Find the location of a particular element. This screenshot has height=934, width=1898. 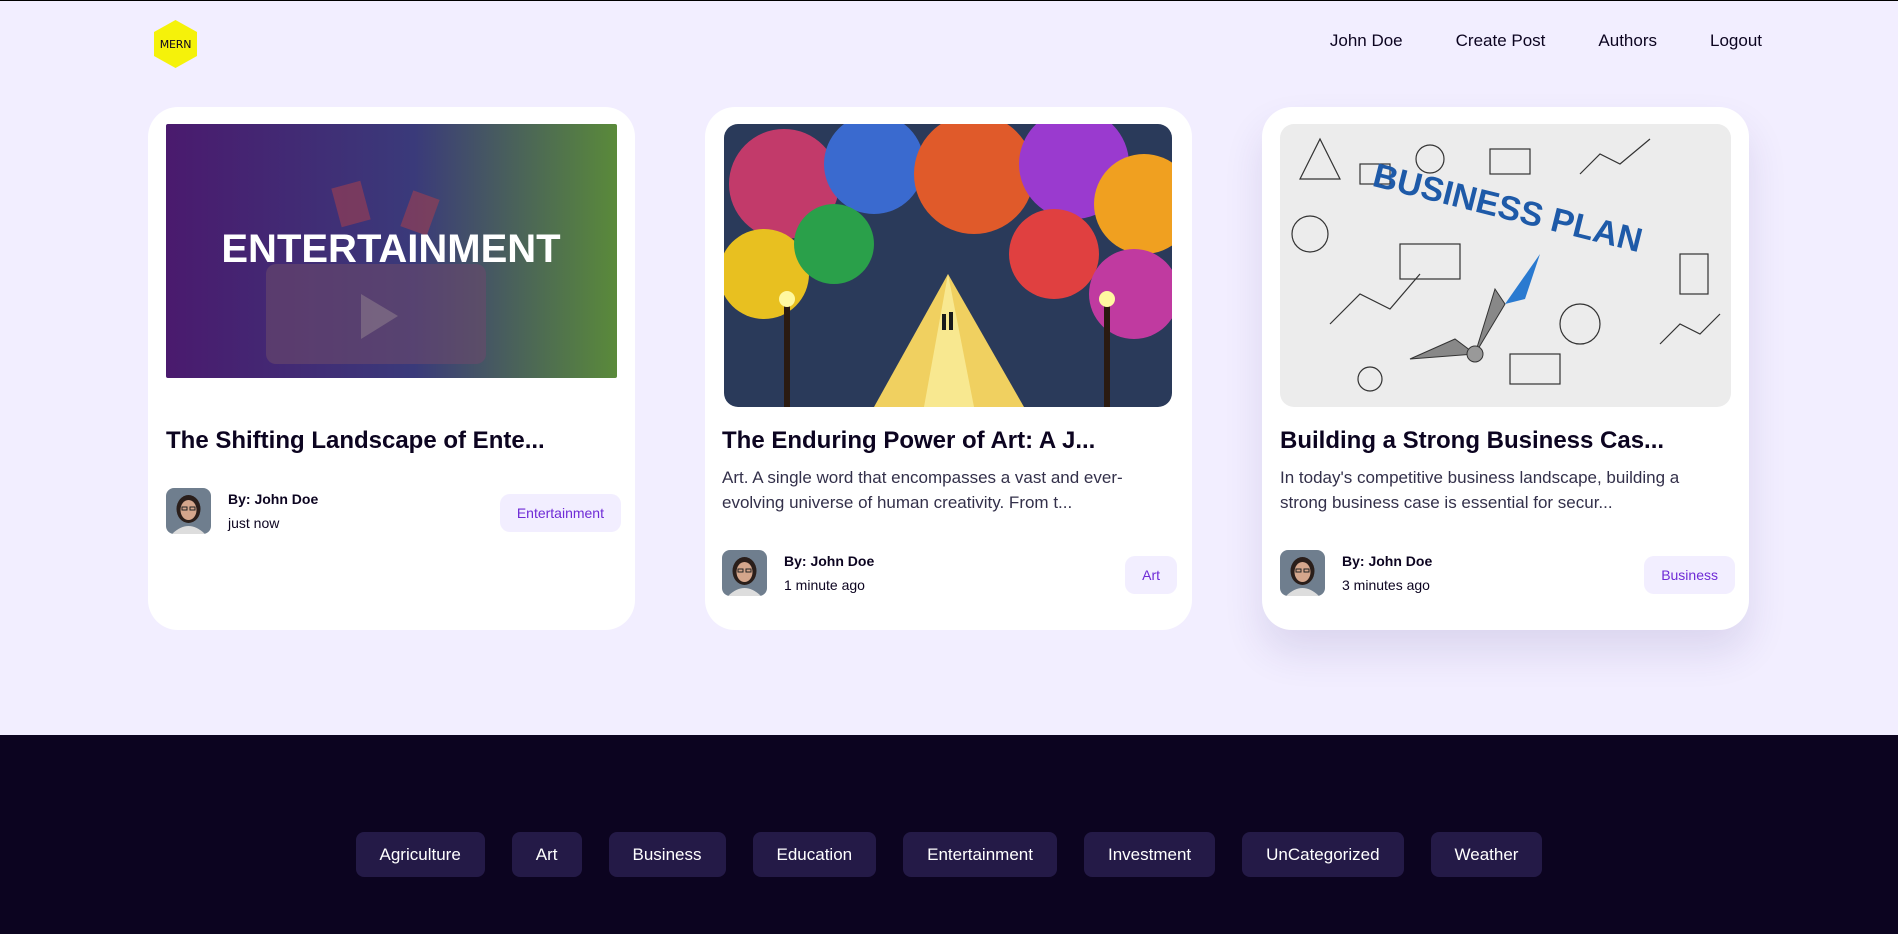

painting-image is located at coordinates (948, 265).